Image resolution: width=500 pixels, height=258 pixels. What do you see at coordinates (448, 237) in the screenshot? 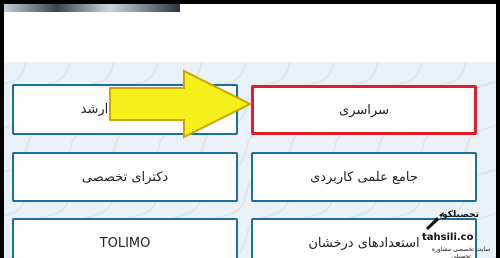
I see `watermark-domain: tahsili.co` at bounding box center [448, 237].